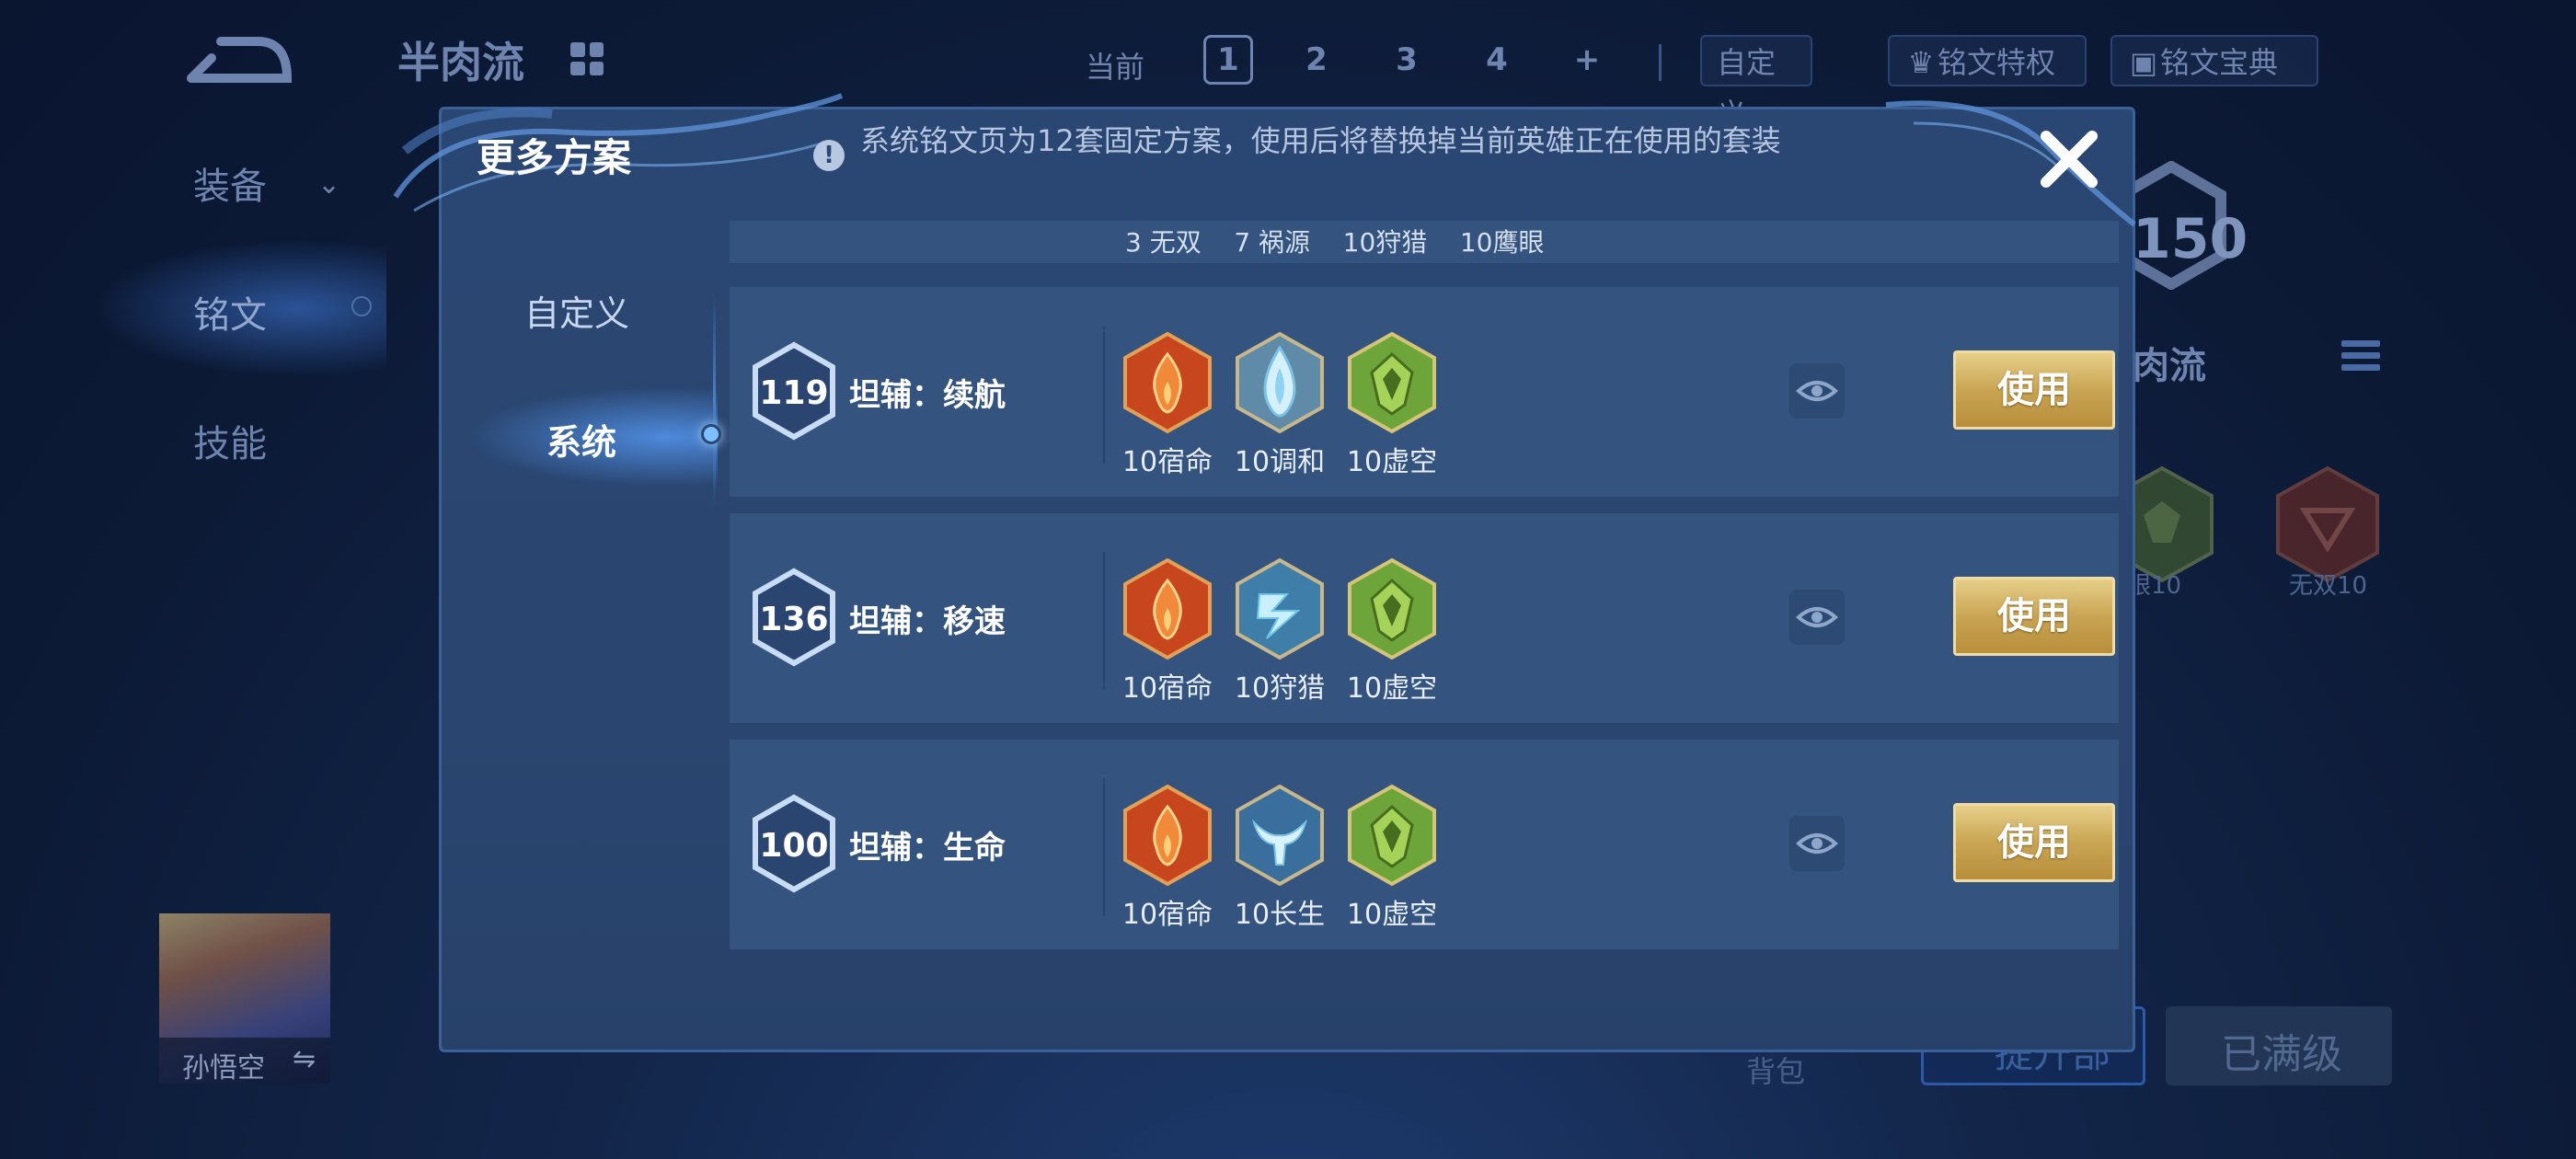  What do you see at coordinates (304, 1059) in the screenshot?
I see `swap-icon: ⇋` at bounding box center [304, 1059].